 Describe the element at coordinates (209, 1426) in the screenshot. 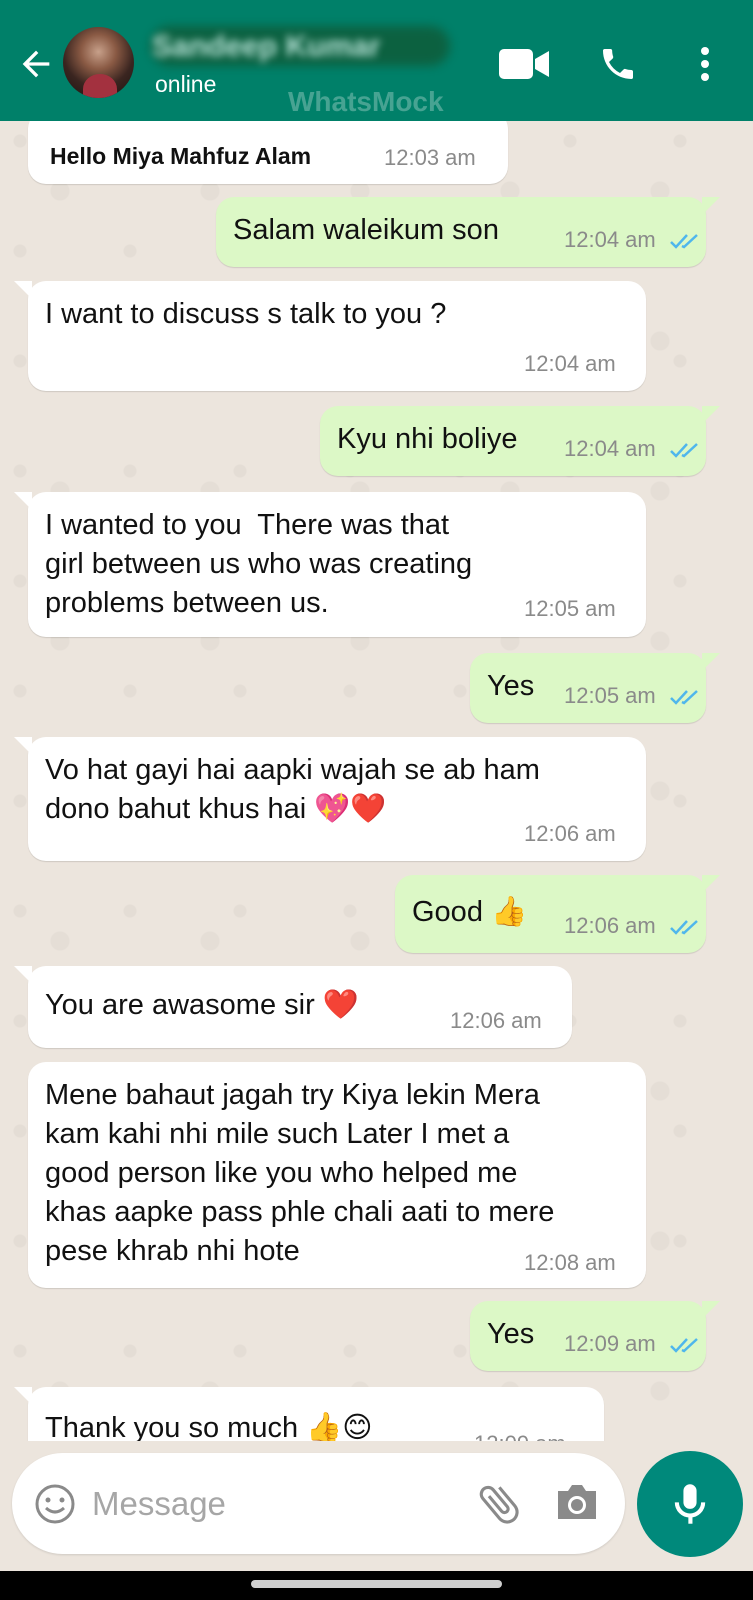

I see `message-text: Thank you so much 👍😊` at that location.